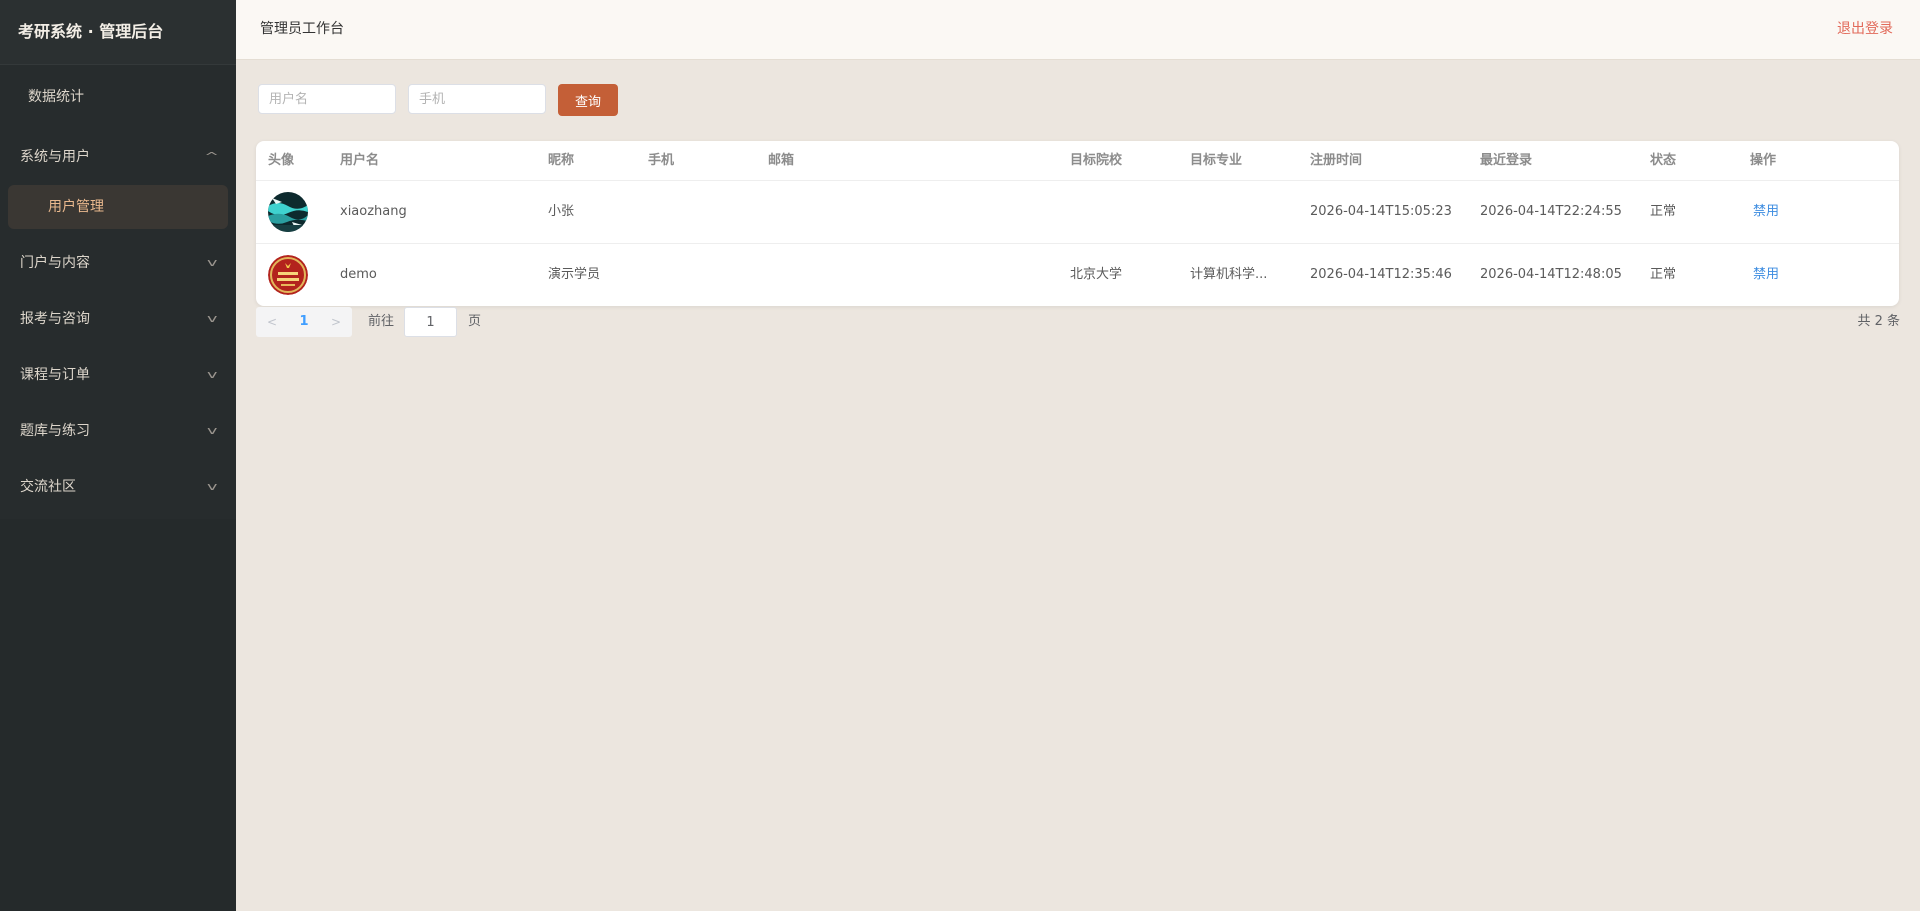  I want to click on pagination: < 1 > 前往 页 共 2 条, so click(1078, 322).